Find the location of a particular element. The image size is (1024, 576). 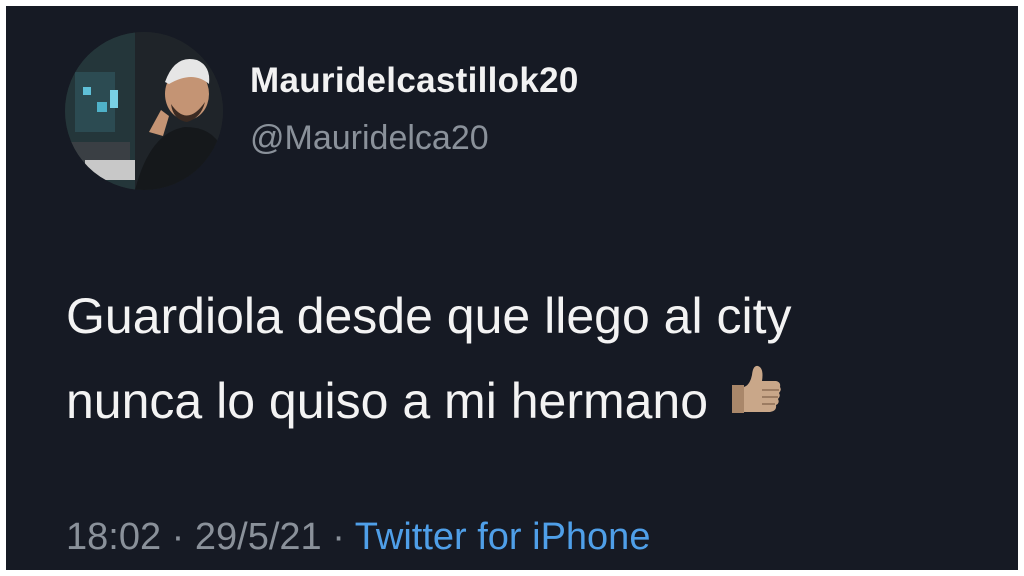

tweet-date: 29/5/21 is located at coordinates (258, 537).